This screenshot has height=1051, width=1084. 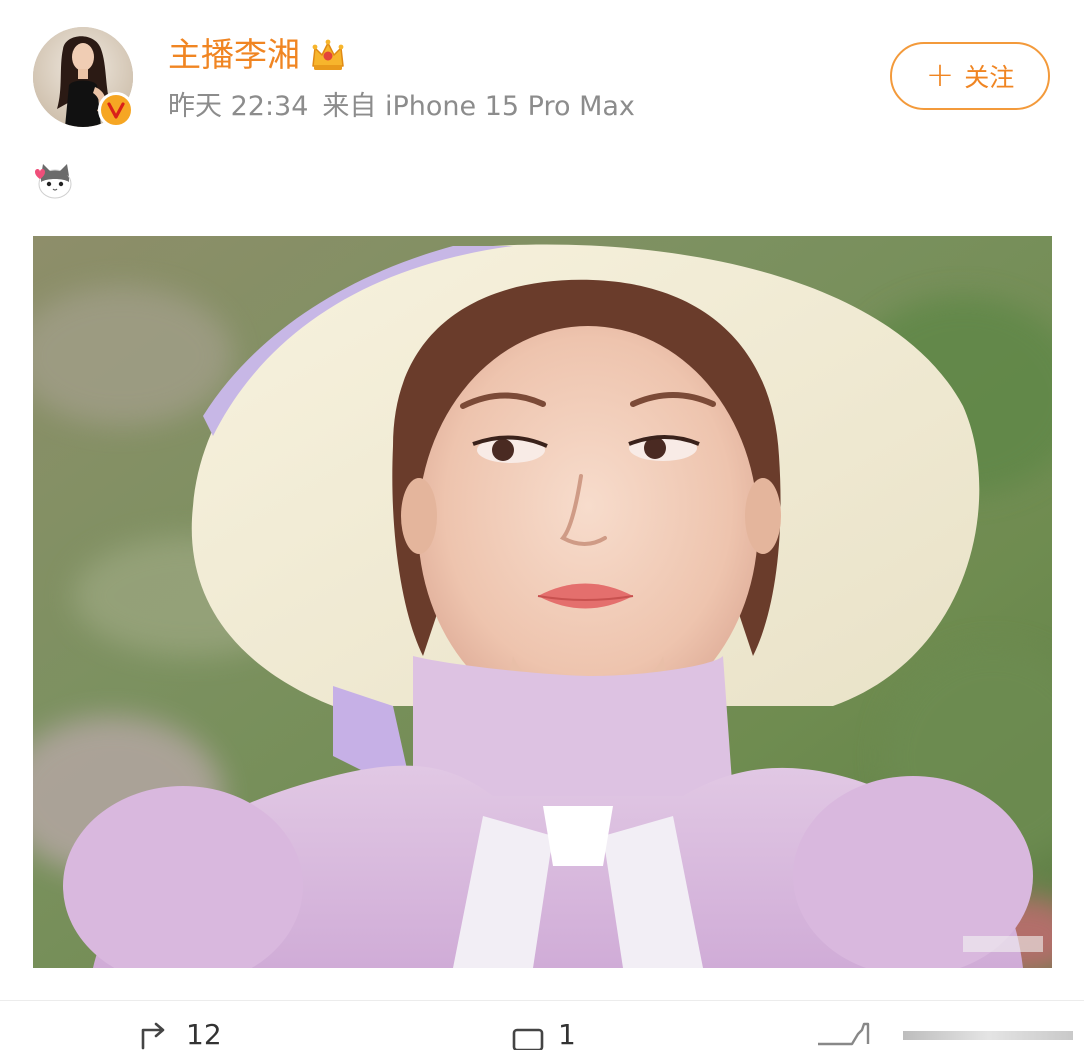 What do you see at coordinates (844, 1034) in the screenshot?
I see `like-icon` at bounding box center [844, 1034].